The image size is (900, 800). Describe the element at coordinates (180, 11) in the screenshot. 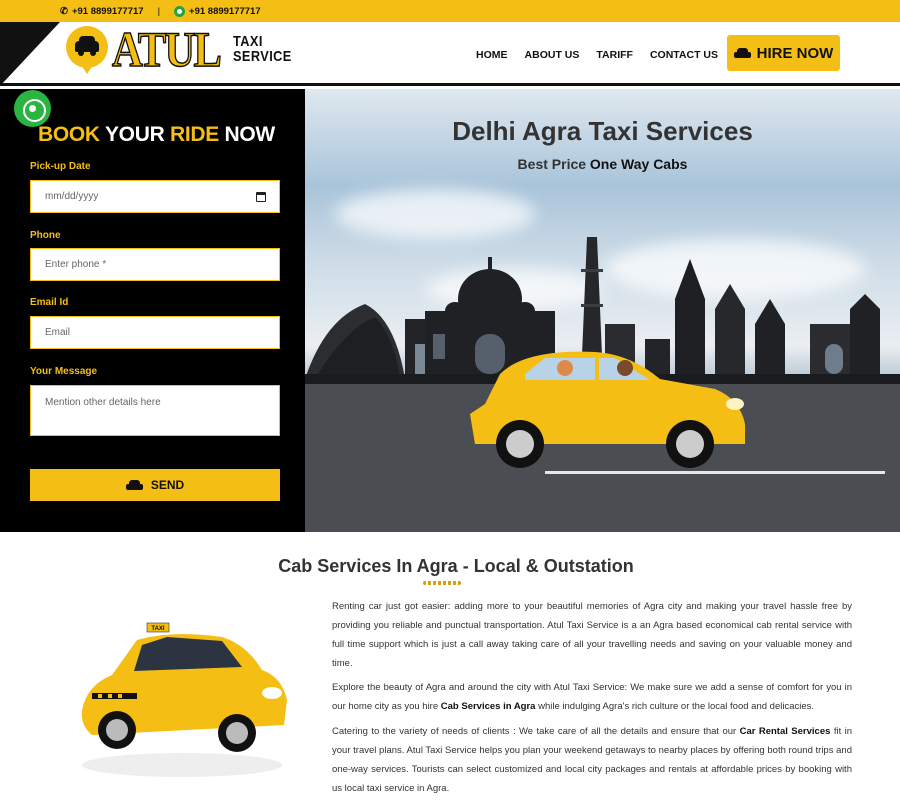

I see `whatsapp-icon` at that location.